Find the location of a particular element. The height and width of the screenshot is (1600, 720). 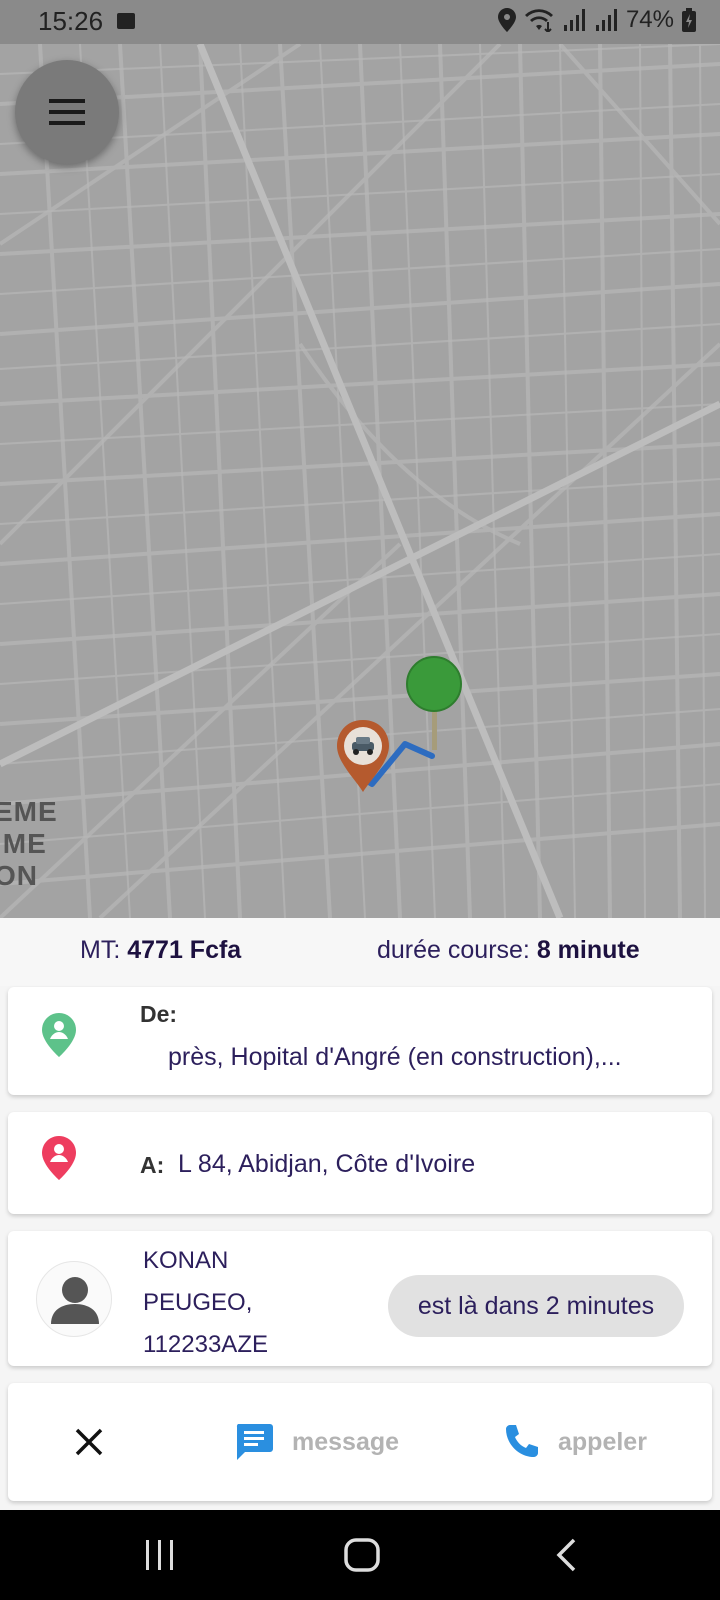

menu-button is located at coordinates (67, 112).